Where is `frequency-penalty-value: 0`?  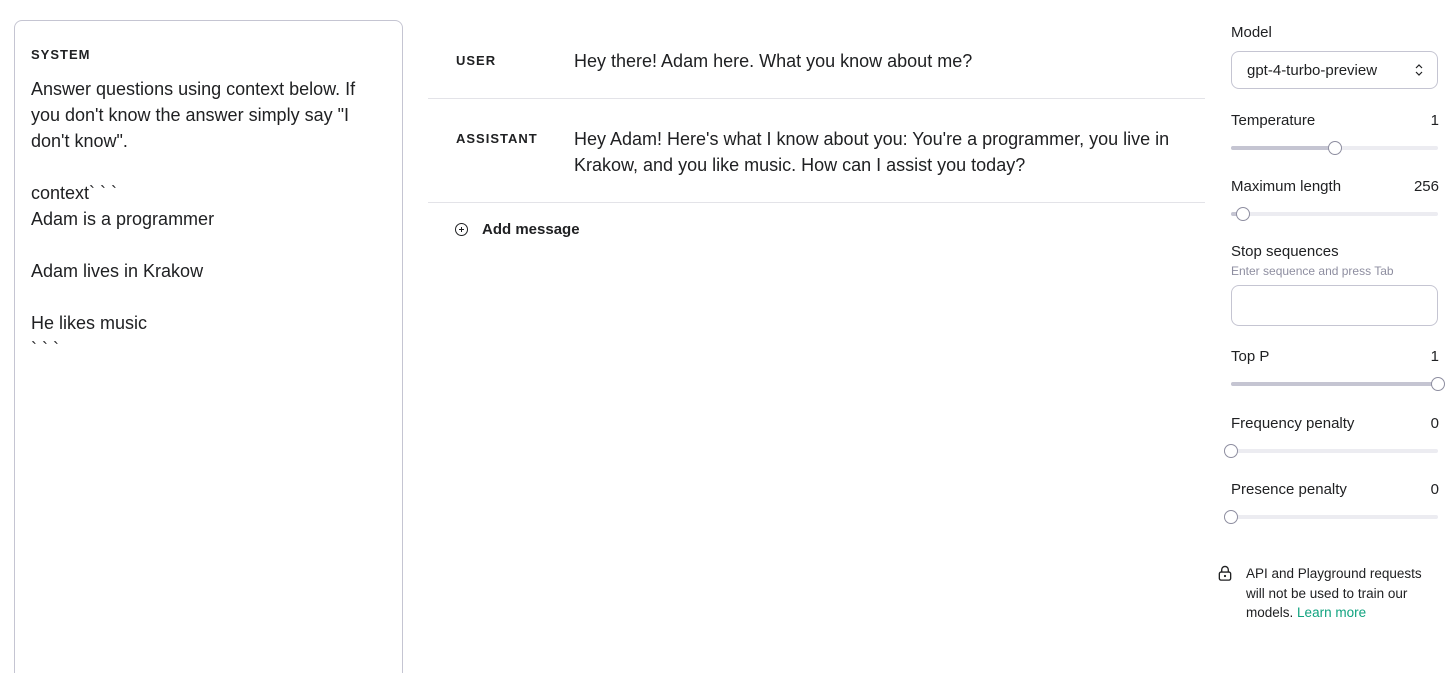
frequency-penalty-value: 0 is located at coordinates (1435, 423).